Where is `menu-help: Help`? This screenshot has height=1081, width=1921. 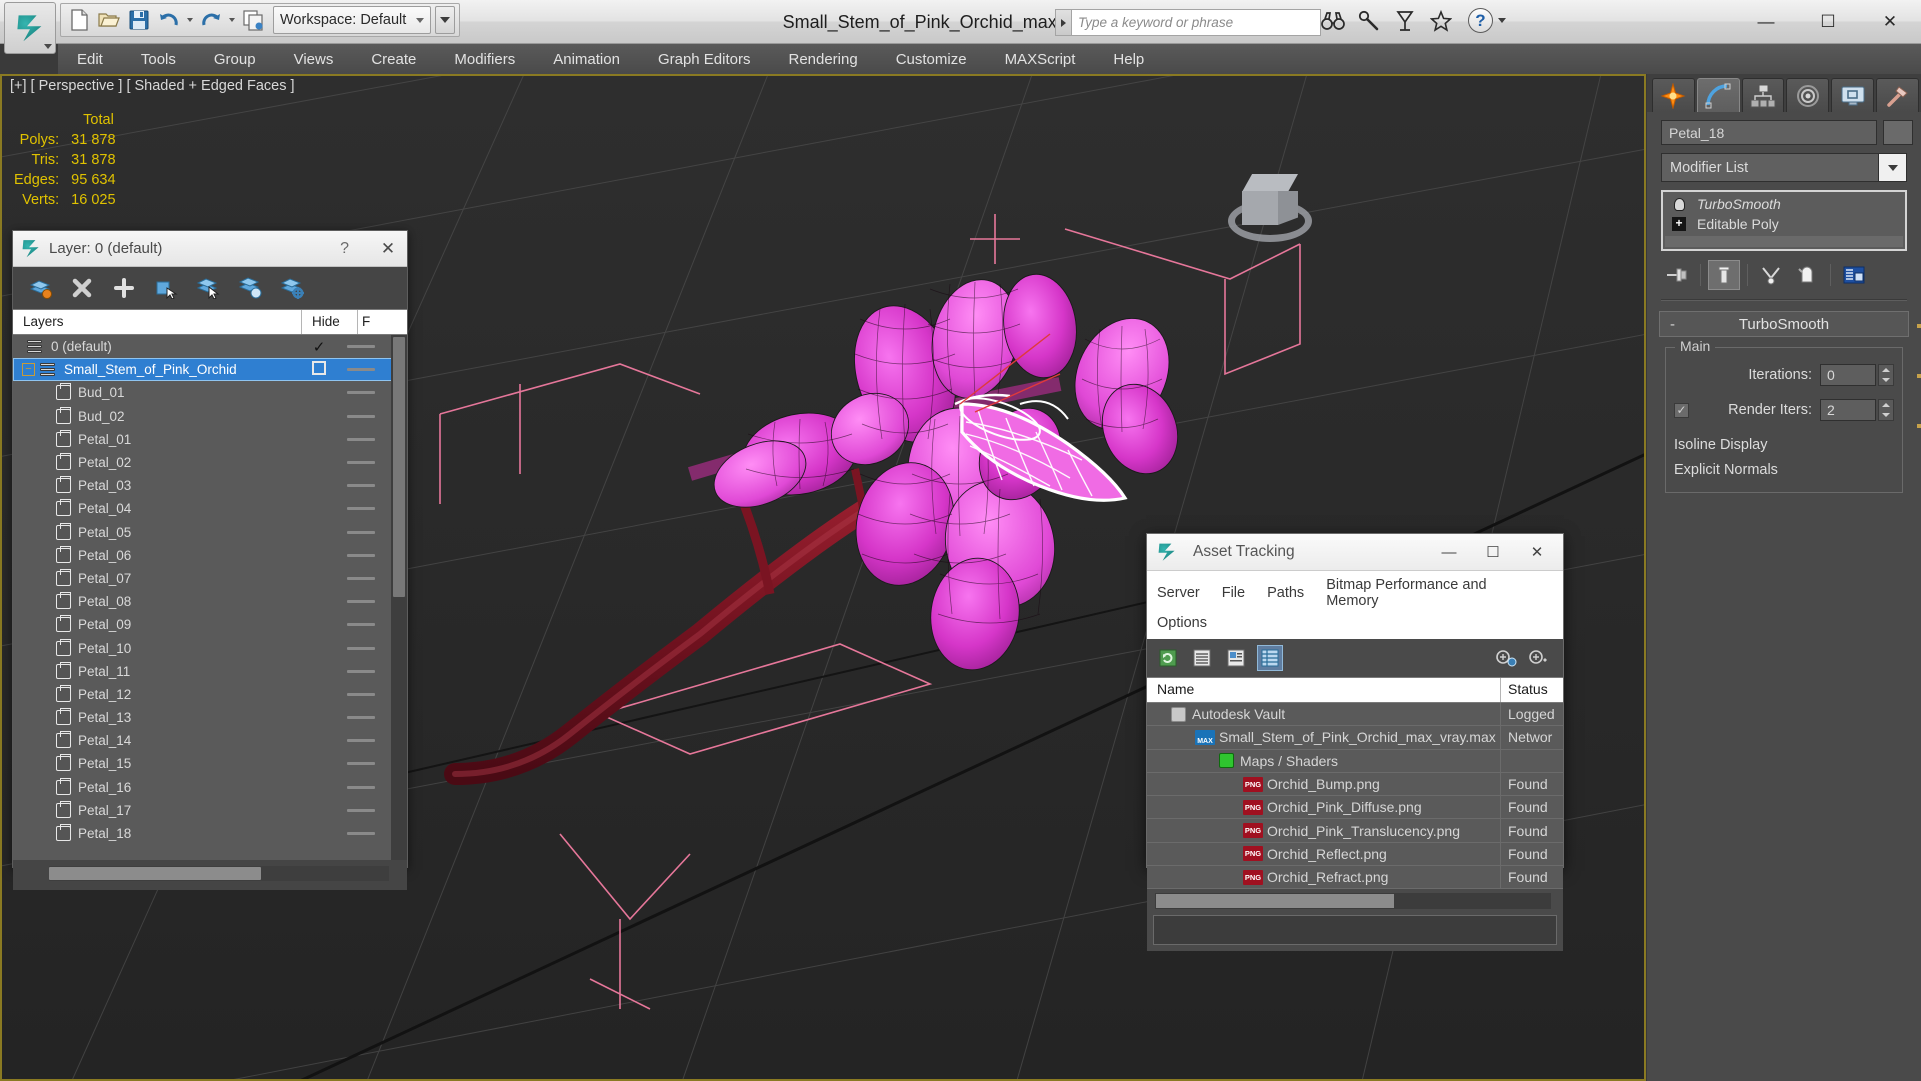 menu-help: Help is located at coordinates (1128, 59).